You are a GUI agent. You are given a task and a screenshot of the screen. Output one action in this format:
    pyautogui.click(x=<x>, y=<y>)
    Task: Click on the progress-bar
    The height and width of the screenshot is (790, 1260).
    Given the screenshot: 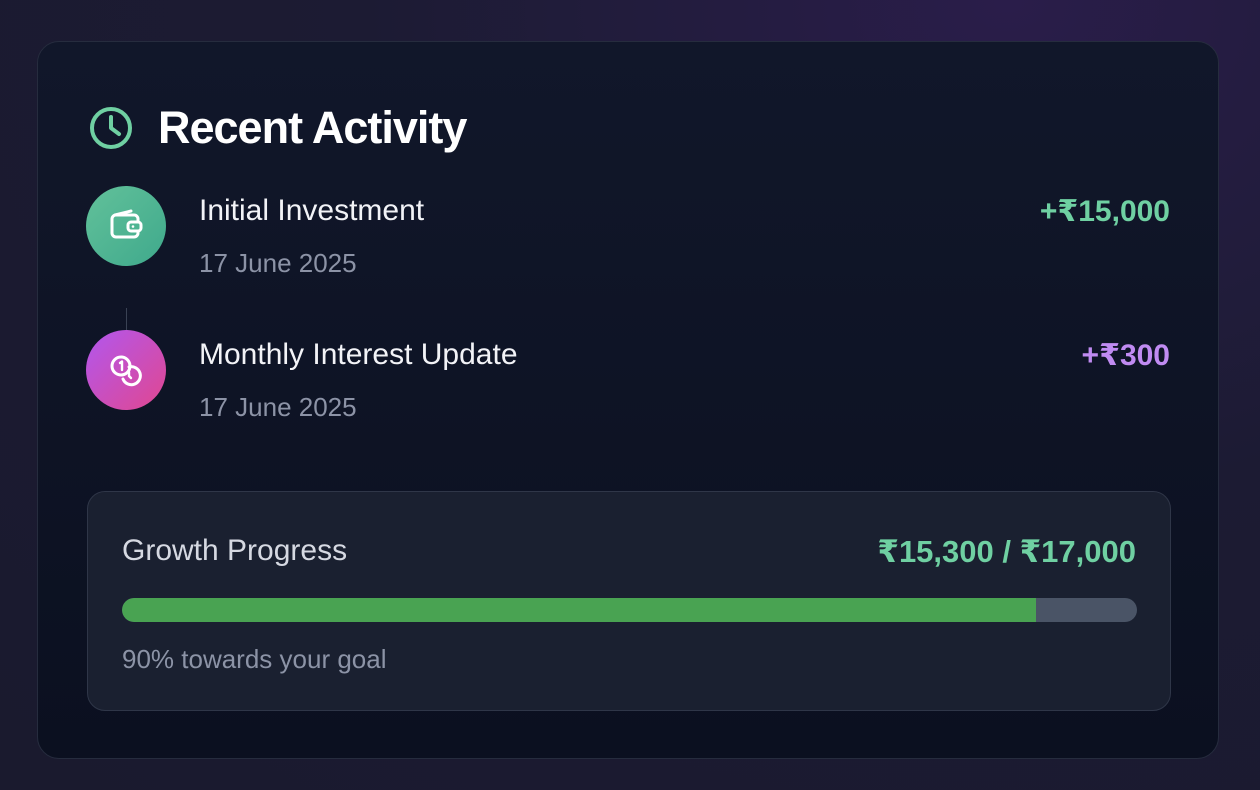 What is the action you would take?
    pyautogui.click(x=629, y=610)
    